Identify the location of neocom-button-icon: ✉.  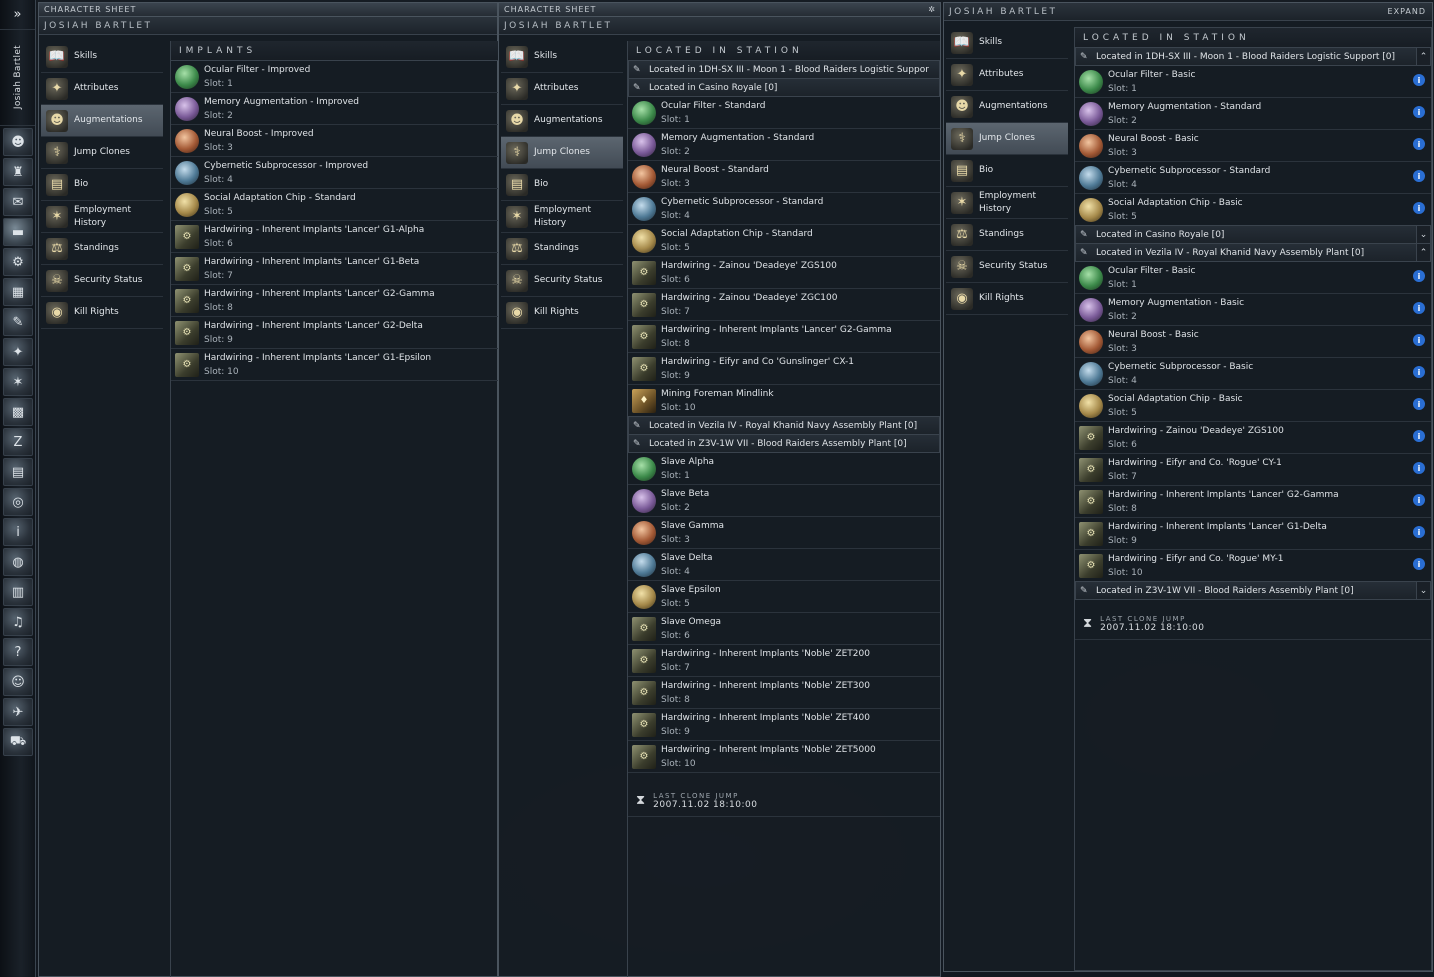
(18, 202).